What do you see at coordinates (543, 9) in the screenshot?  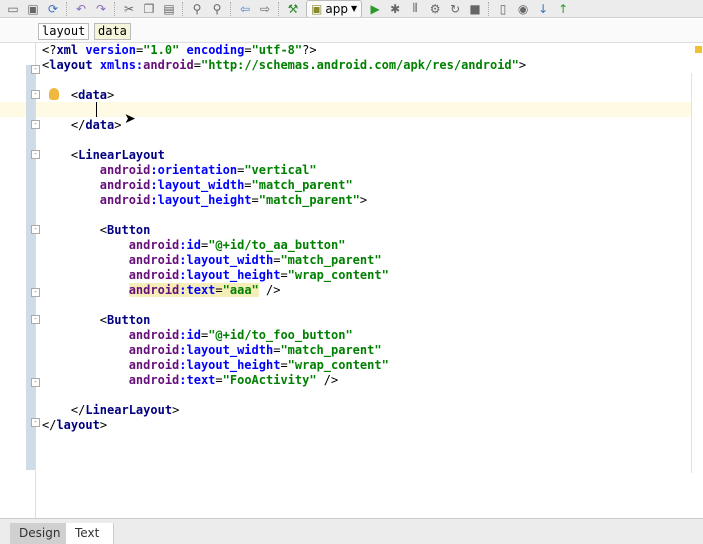 I see `vcs-update-icon: ↓` at bounding box center [543, 9].